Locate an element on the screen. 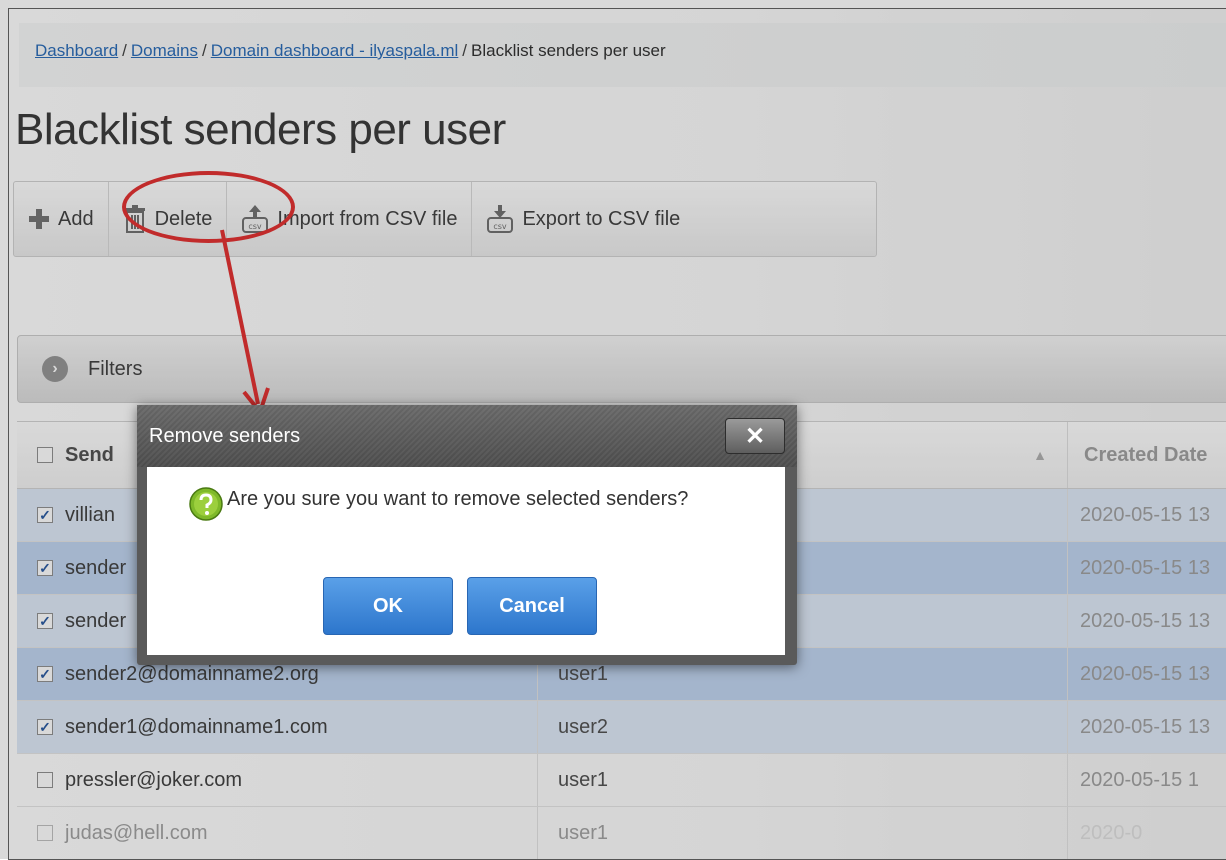 The height and width of the screenshot is (860, 1226). row-sender: sender2@domainname2.org is located at coordinates (192, 673).